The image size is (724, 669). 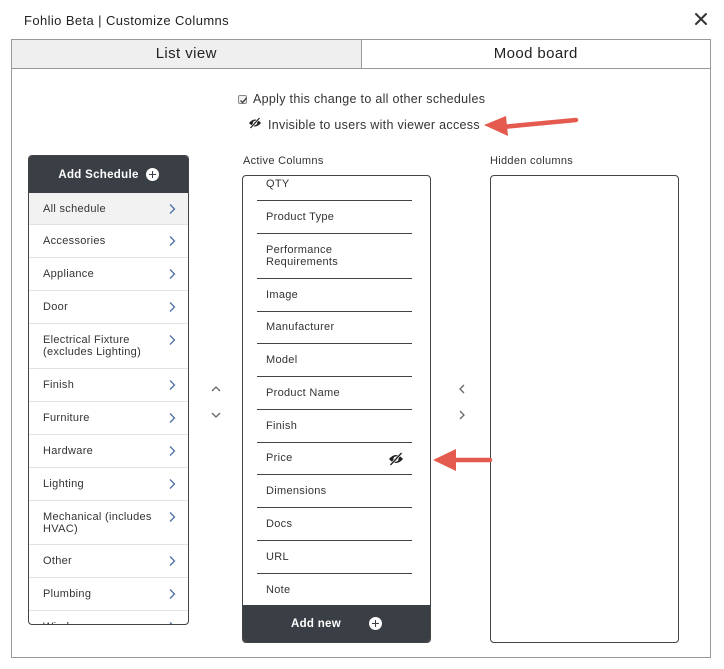 I want to click on add-schedule-label: Add Schedule, so click(x=98, y=174).